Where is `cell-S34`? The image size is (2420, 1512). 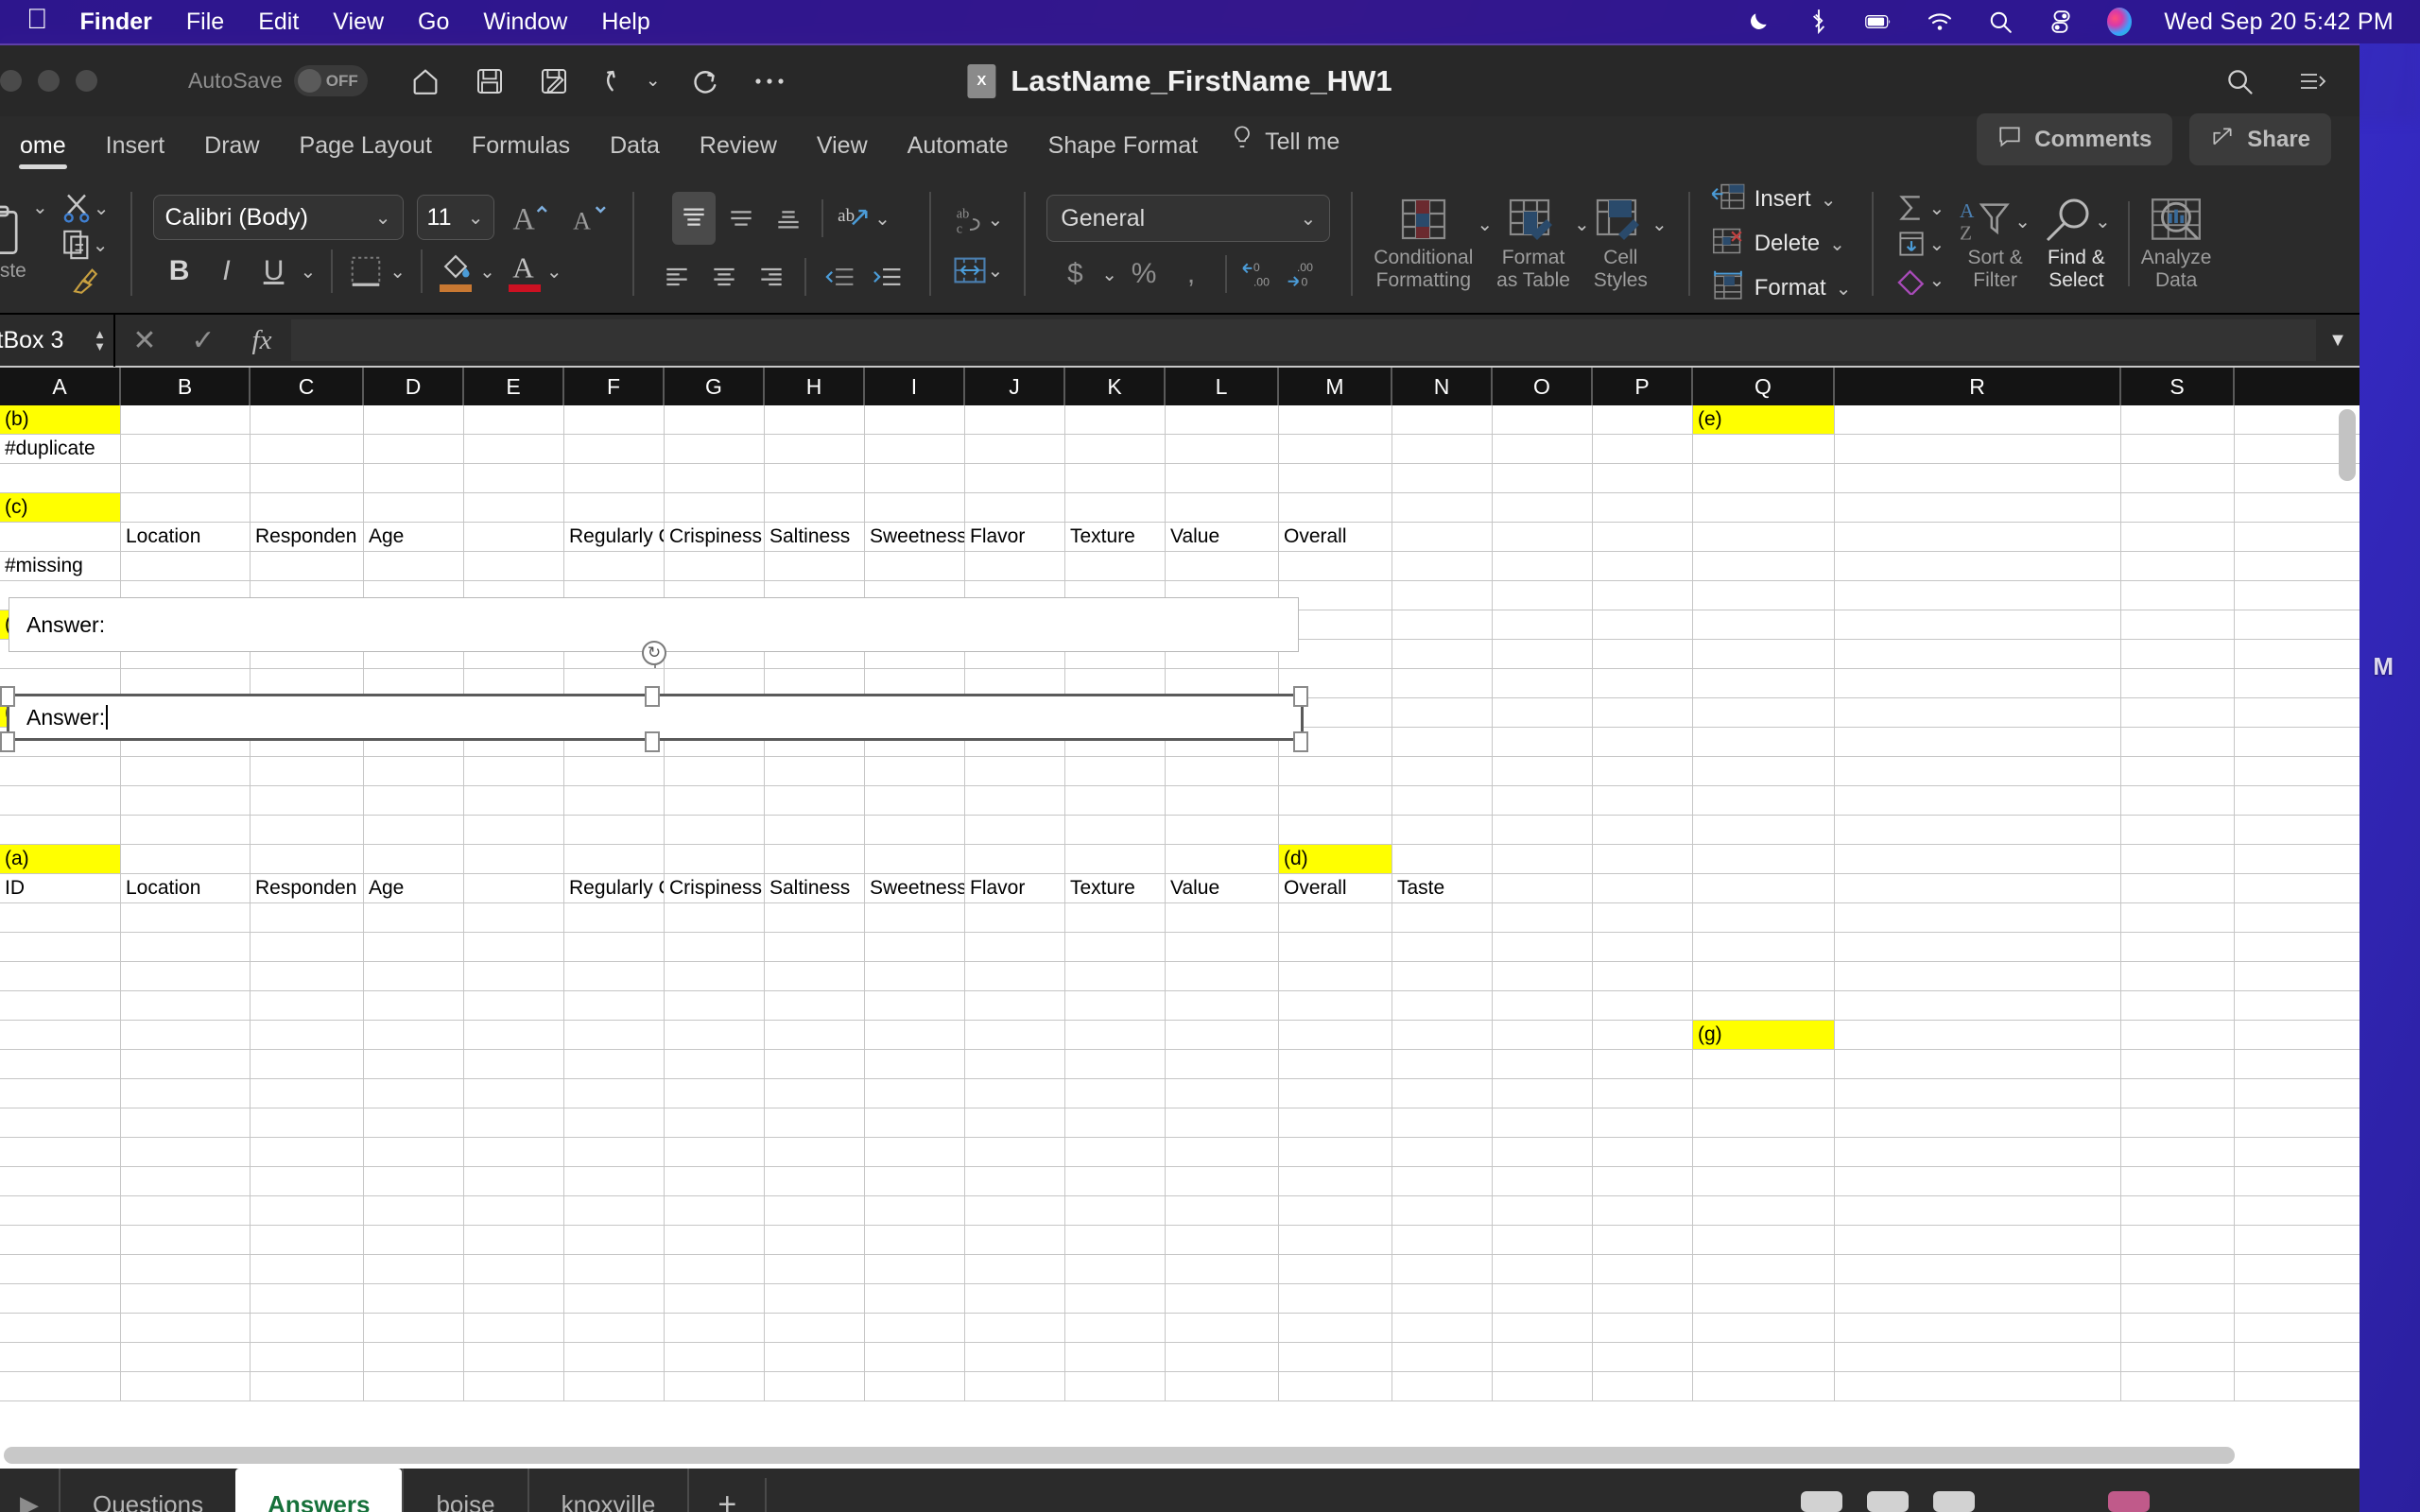 cell-S34 is located at coordinates (2178, 1386).